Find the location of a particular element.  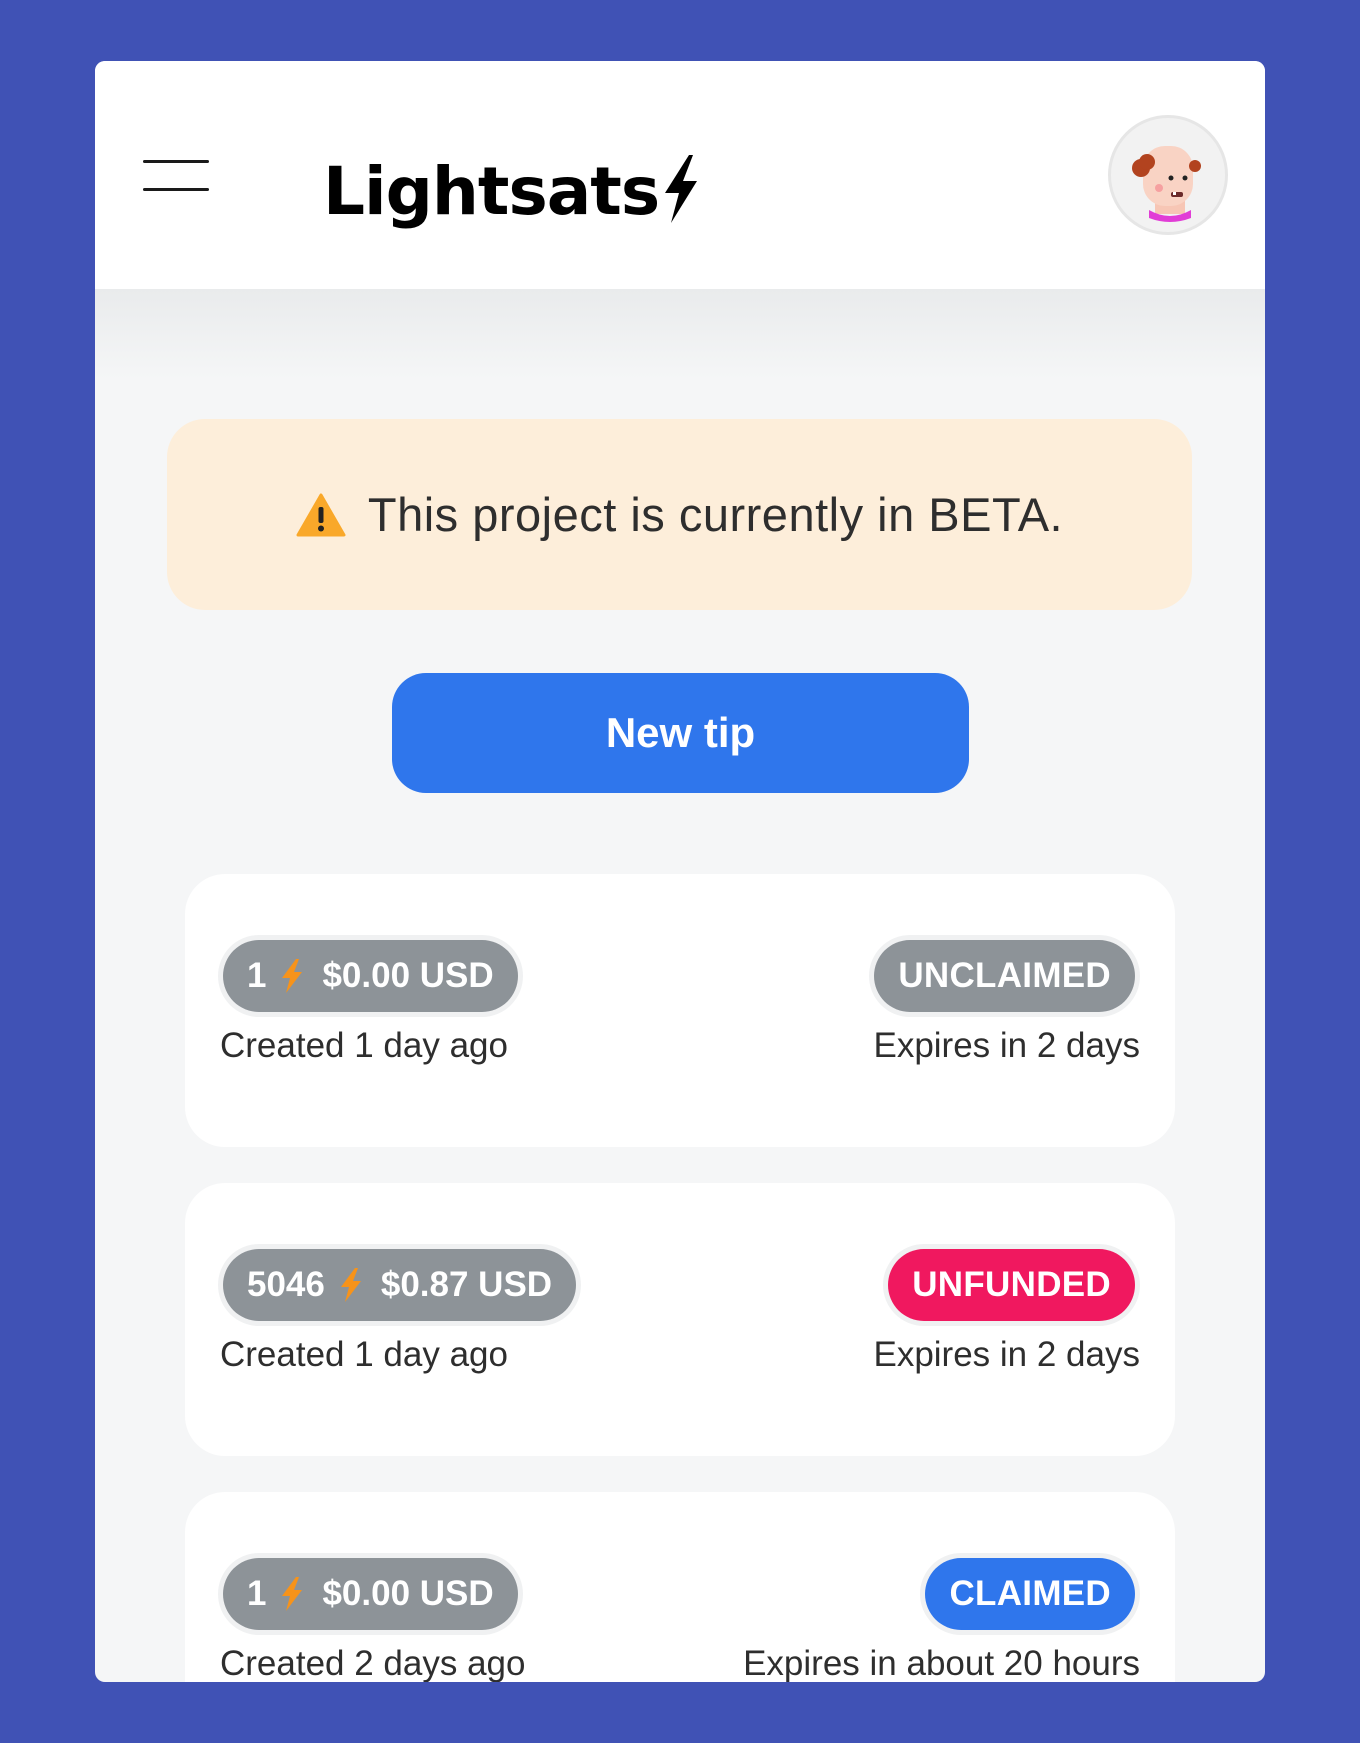

beta-banner: This project is currently in BETA. is located at coordinates (679, 514).